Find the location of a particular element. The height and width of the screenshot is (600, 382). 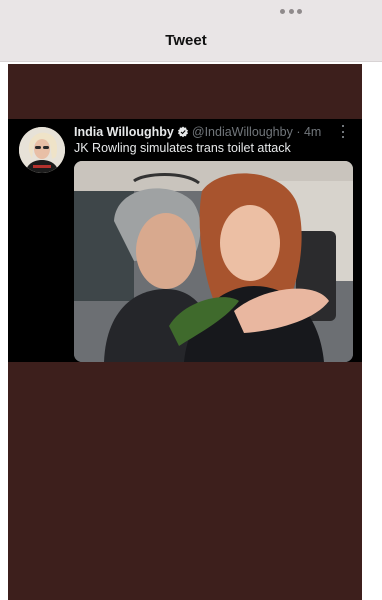

top-bar: Tweet is located at coordinates (191, 31).